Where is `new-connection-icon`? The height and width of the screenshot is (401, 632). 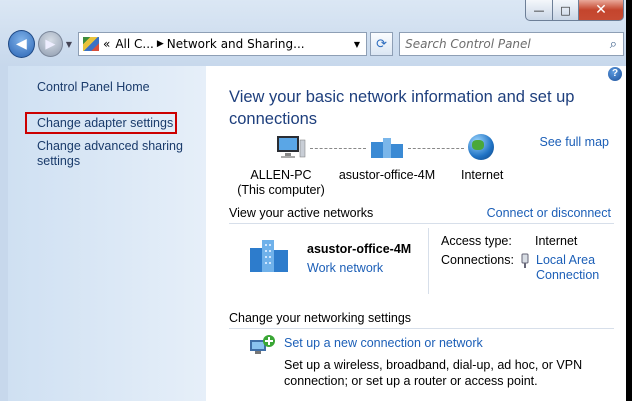
new-connection-icon is located at coordinates (262, 344).